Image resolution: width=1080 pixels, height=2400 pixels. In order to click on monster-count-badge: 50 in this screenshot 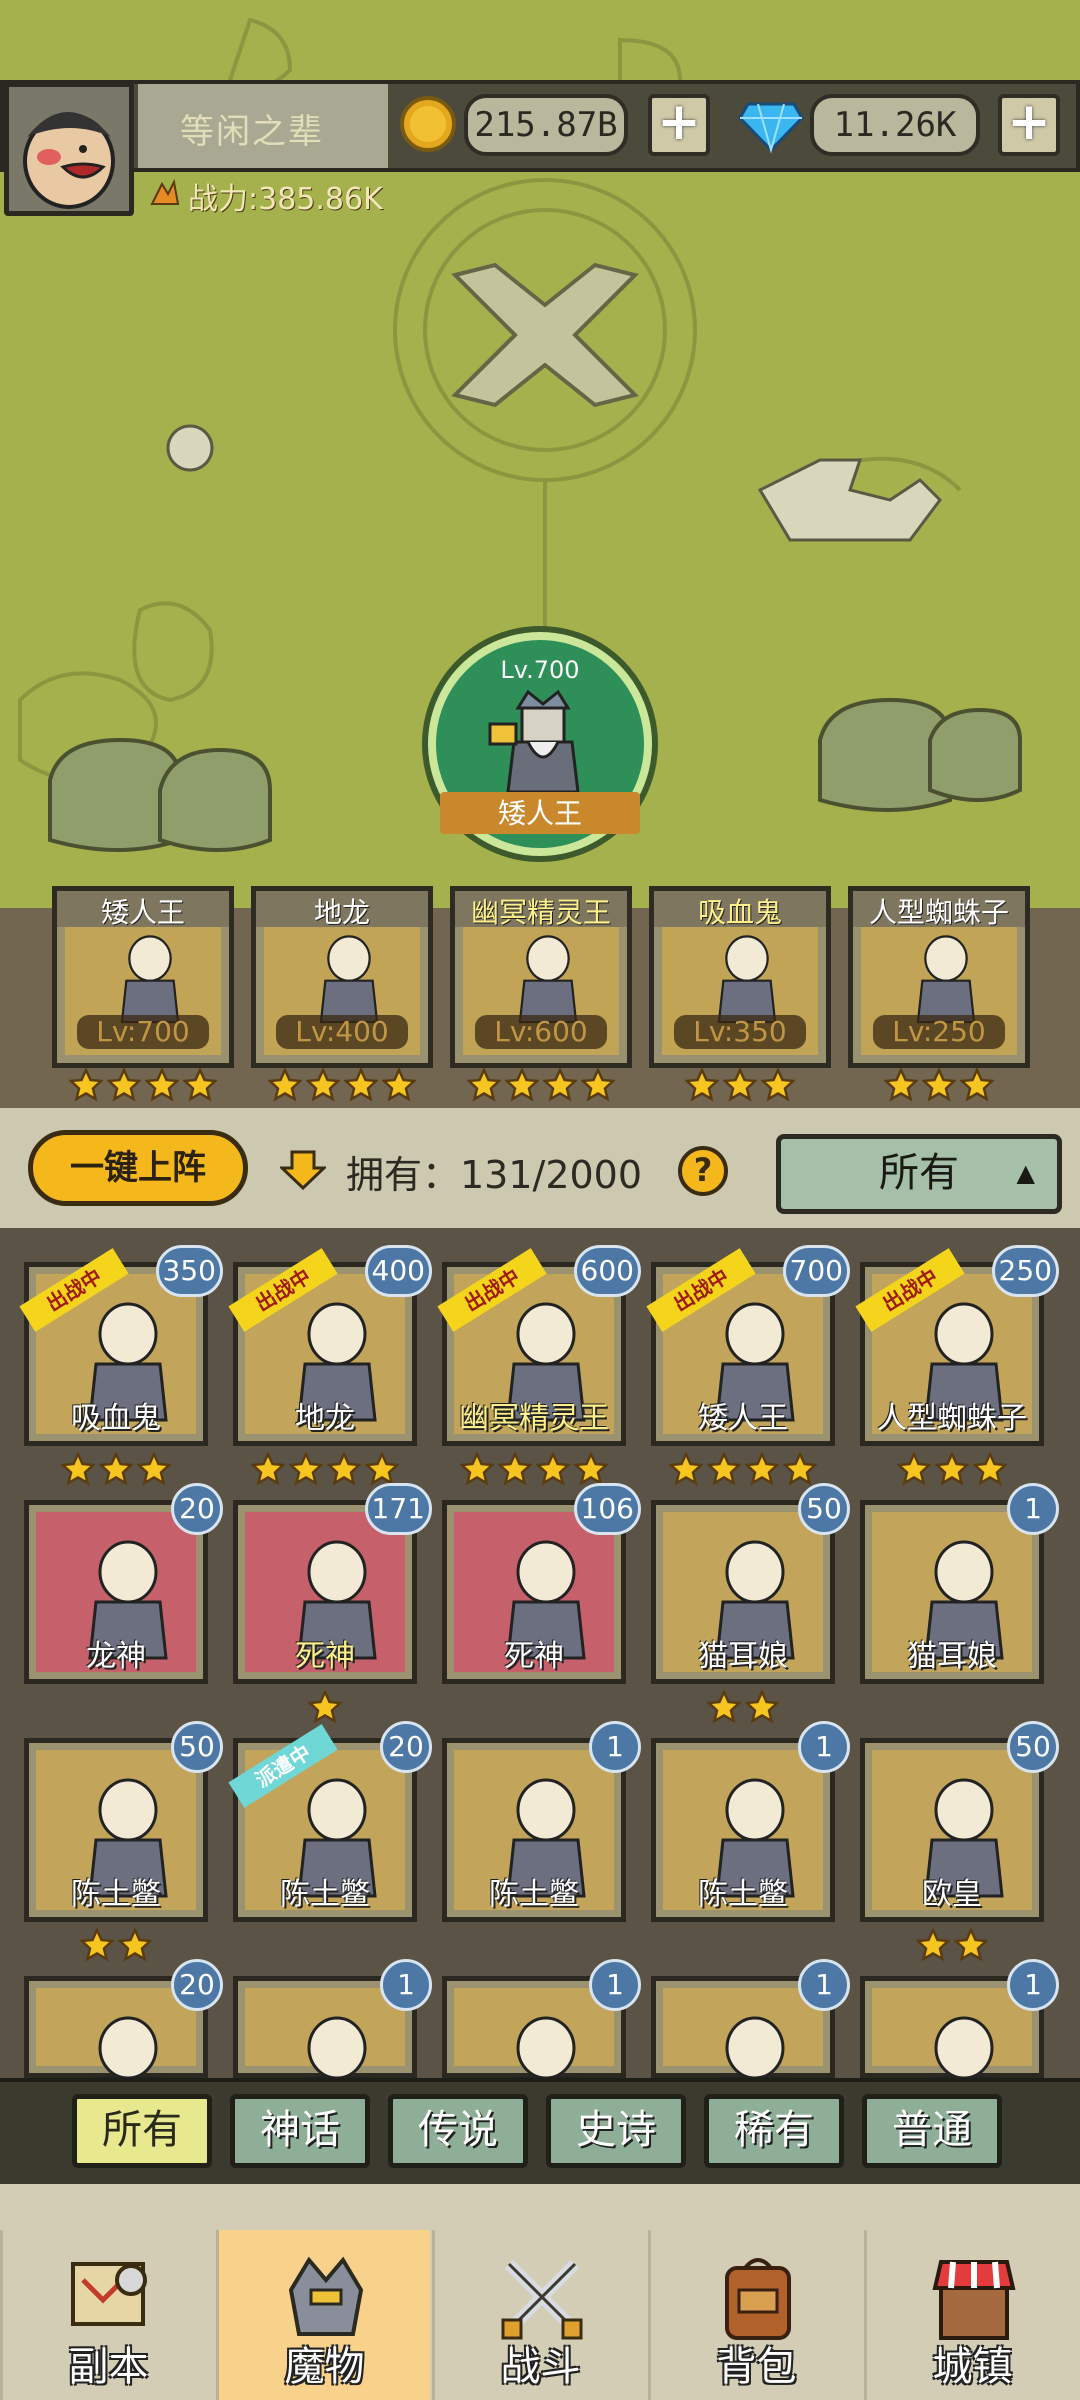, I will do `click(824, 1509)`.